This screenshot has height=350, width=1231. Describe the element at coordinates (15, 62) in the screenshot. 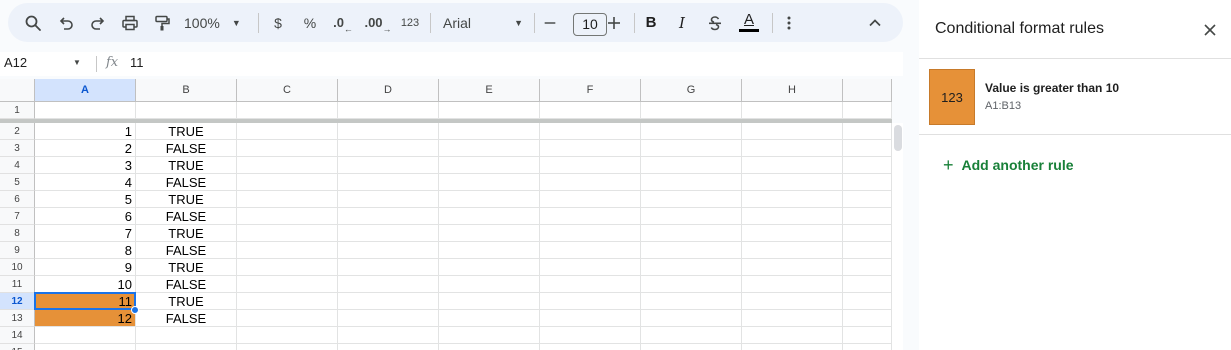

I see `name-box: A12` at that location.